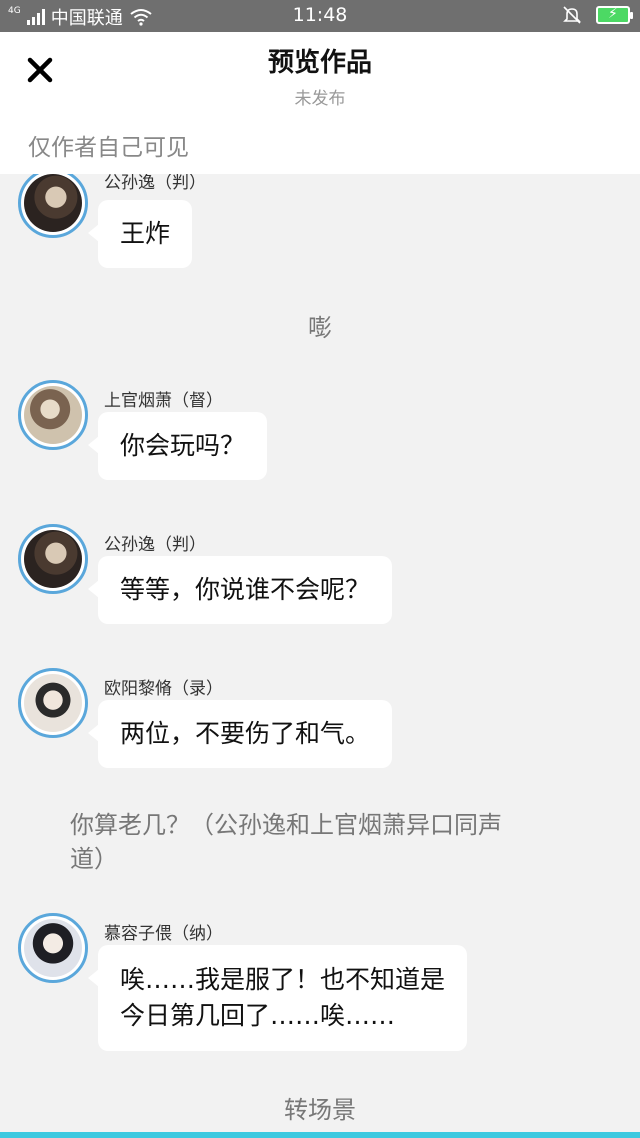 Image resolution: width=640 pixels, height=1138 pixels. What do you see at coordinates (320, 842) in the screenshot?
I see `narration-text: 你算老几？（公孙逸和上官烟萧异口同声 道）` at bounding box center [320, 842].